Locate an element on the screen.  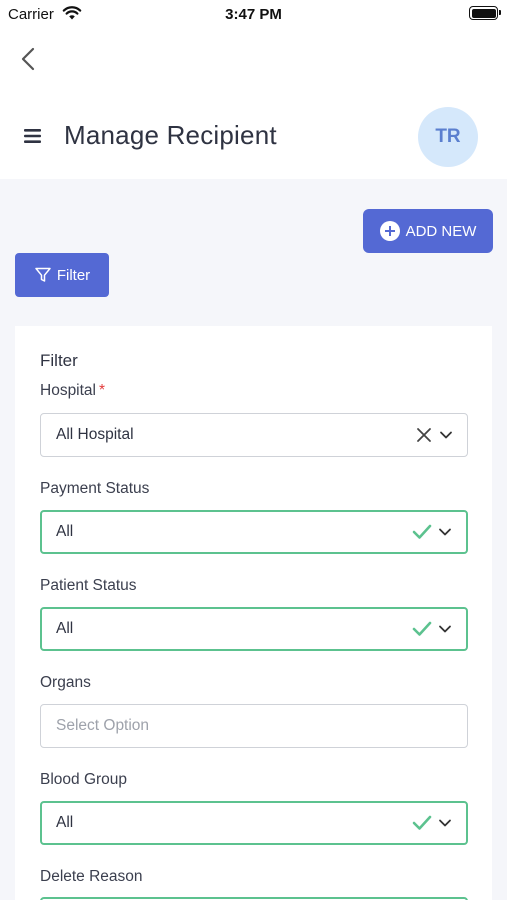
hospital-label-text: Hospital is located at coordinates (68, 390).